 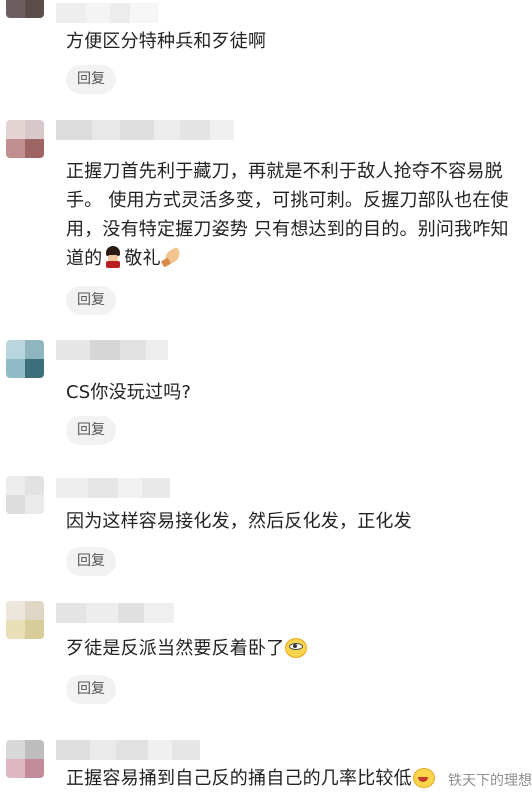 I want to click on comment-text: 歹徒是反派当然要反着卧了, so click(x=288, y=648).